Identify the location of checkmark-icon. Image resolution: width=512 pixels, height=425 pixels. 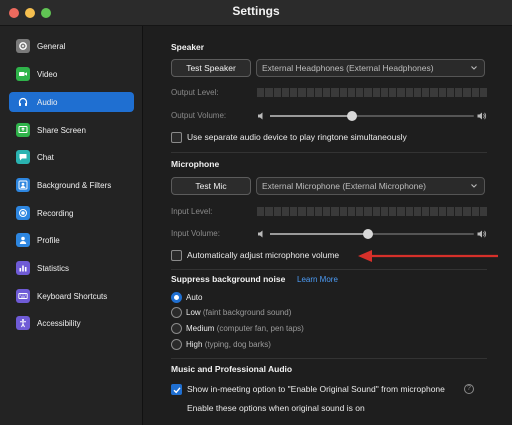
(177, 390).